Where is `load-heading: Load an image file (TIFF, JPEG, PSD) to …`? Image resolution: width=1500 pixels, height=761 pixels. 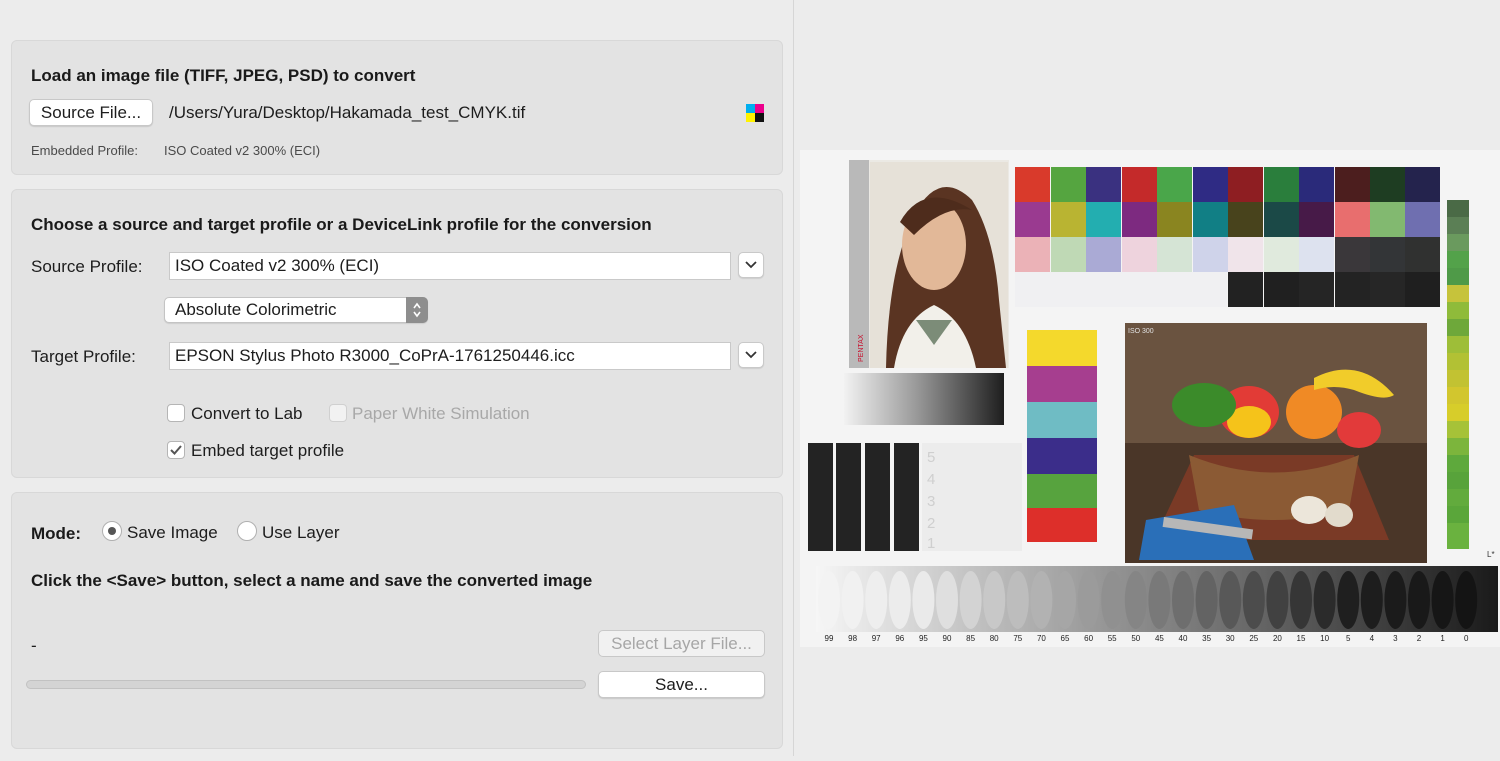
load-heading: Load an image file (TIFF, JPEG, PSD) to … is located at coordinates (223, 75).